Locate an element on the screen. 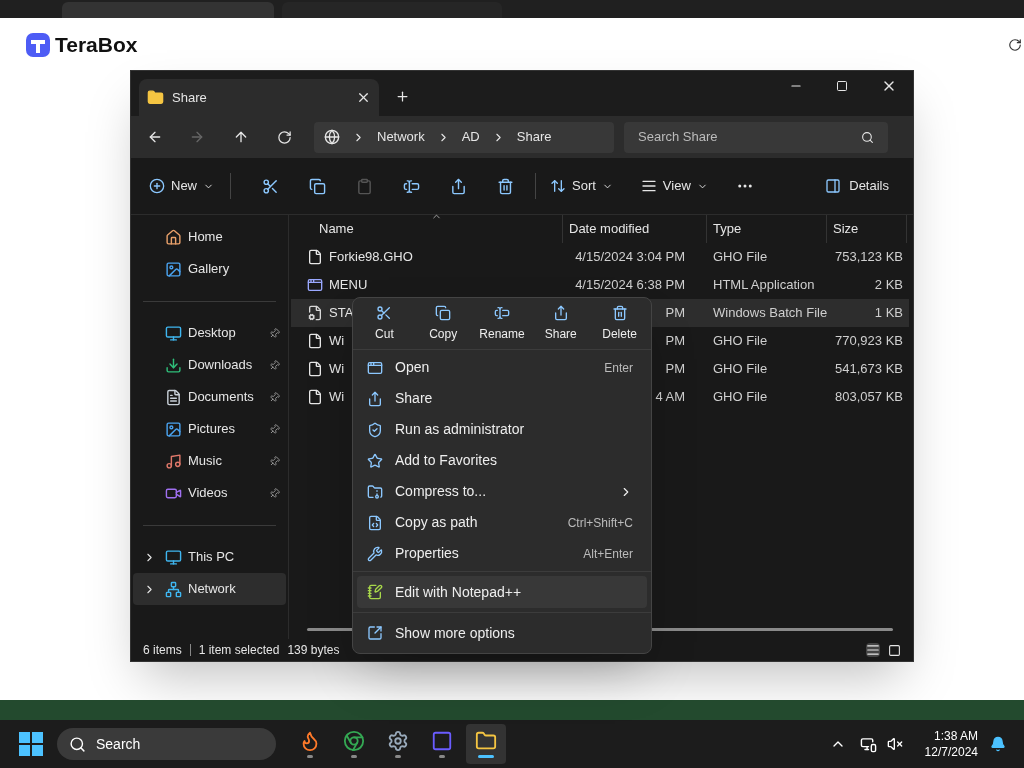 This screenshot has height=768, width=1024. file-size: 770,923 KB is located at coordinates (869, 341).